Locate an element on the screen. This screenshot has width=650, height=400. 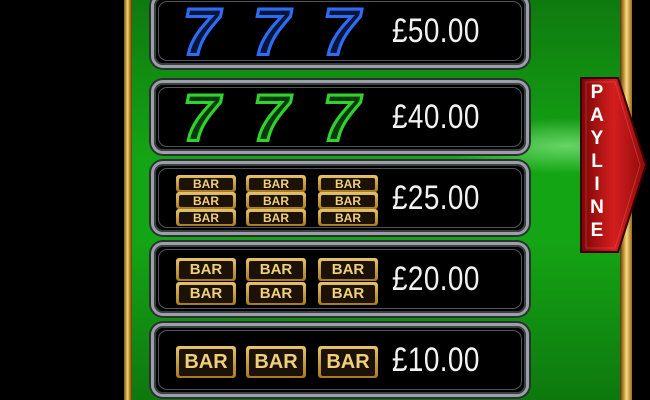
paytable-row-single-bar: BAR BAR BAR £10.00 is located at coordinates (340, 360).